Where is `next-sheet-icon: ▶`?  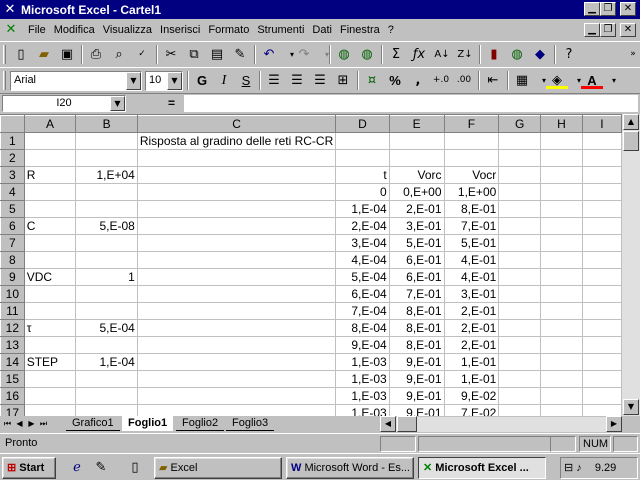
next-sheet-icon: ▶ is located at coordinates (31, 424).